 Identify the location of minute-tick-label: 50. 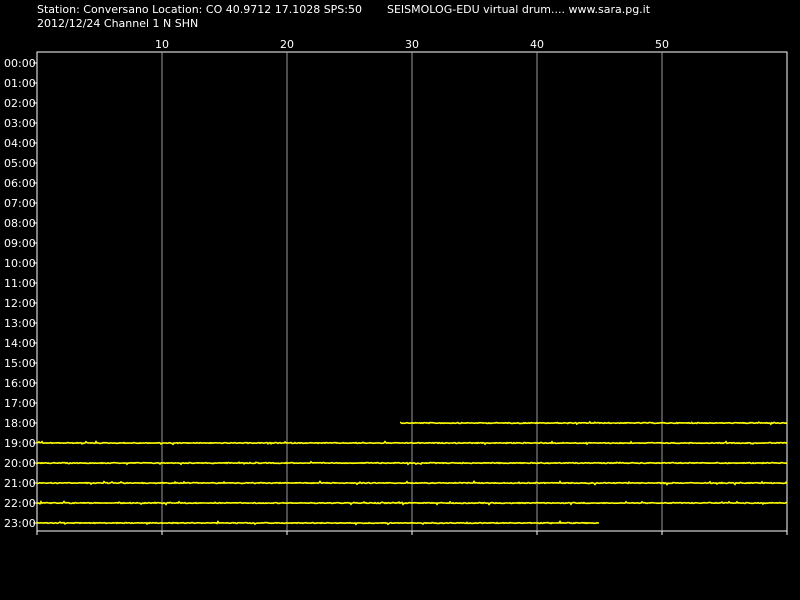
(662, 44).